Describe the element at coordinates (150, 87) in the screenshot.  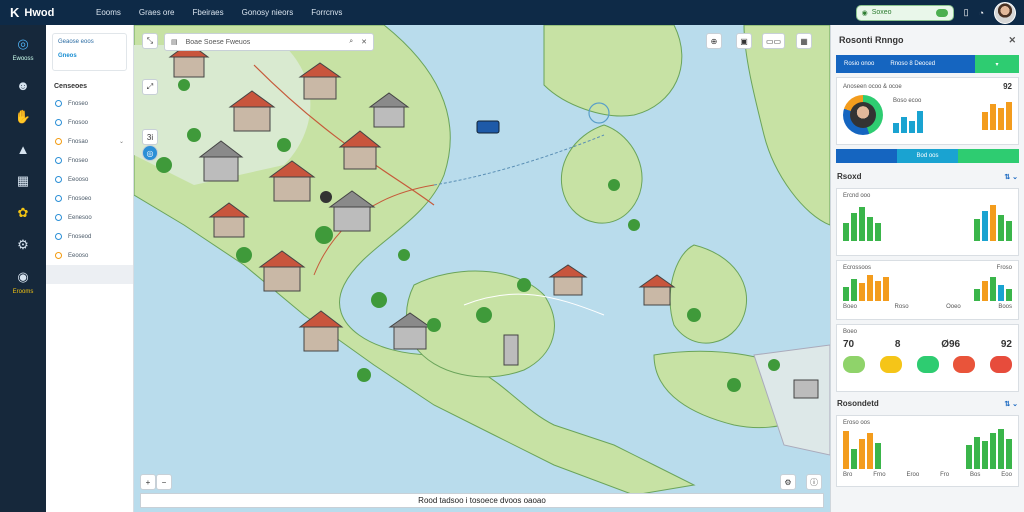
I see `fullscreen-button: ⤢` at that location.